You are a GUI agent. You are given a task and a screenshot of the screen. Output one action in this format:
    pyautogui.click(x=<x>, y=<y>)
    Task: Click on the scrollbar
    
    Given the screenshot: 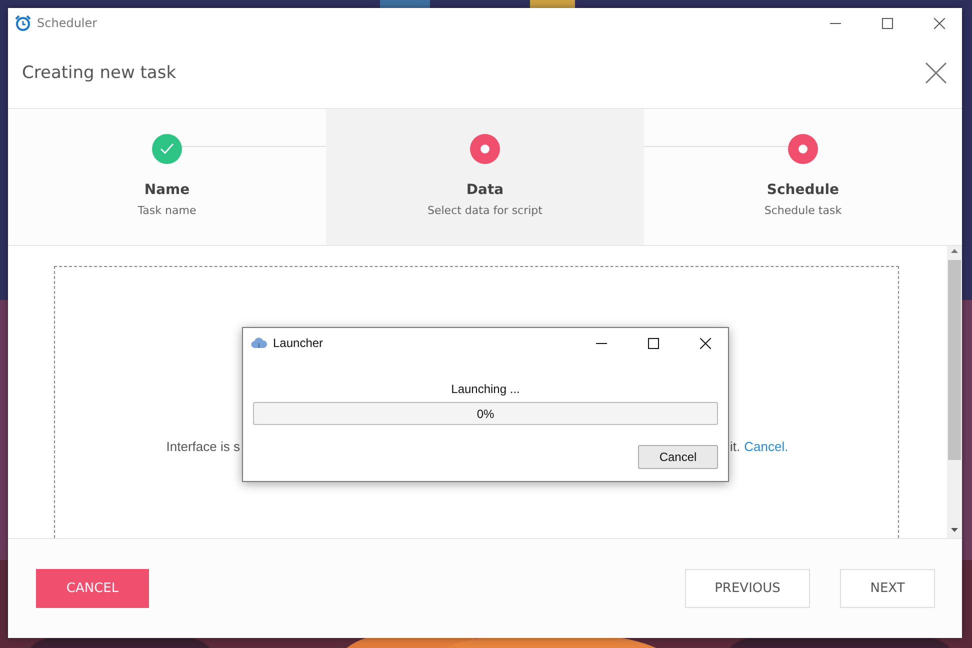 What is the action you would take?
    pyautogui.click(x=954, y=392)
    